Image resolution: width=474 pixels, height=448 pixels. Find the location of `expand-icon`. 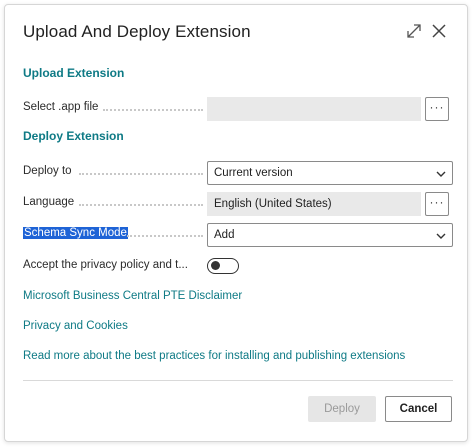

expand-icon is located at coordinates (414, 31).